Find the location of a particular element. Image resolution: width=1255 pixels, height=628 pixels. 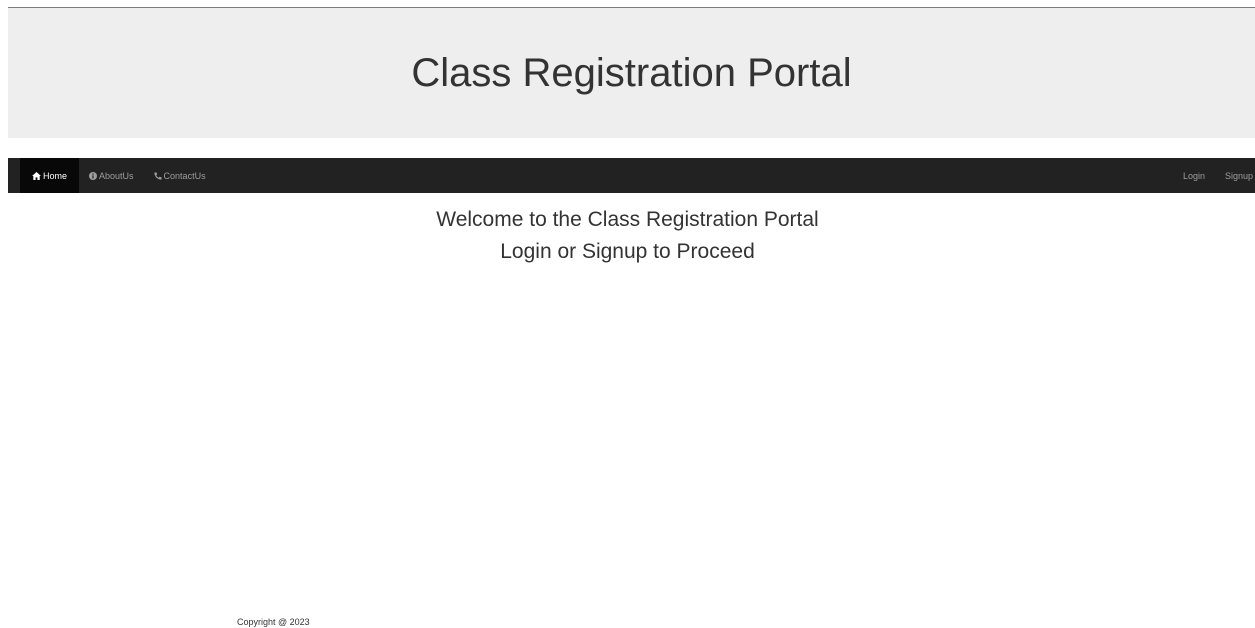

page-title: Class Registration Portal is located at coordinates (631, 72).